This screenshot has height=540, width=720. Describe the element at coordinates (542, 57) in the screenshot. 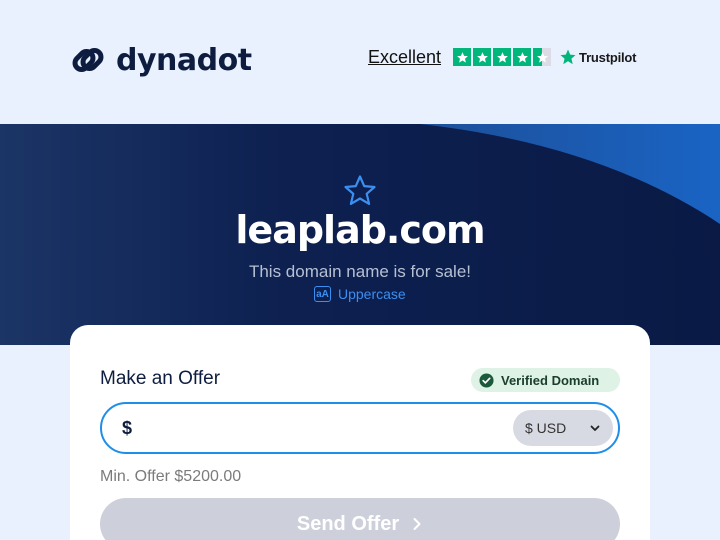

I see `half-star-icon` at that location.